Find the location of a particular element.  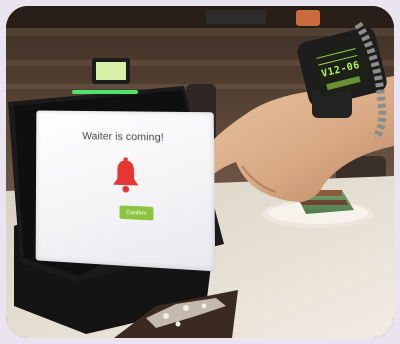

bell-icon is located at coordinates (126, 175).